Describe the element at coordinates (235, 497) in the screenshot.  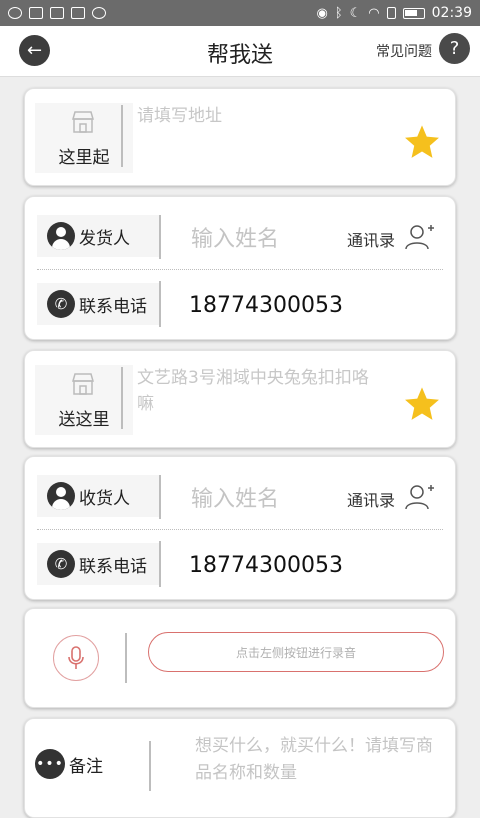
I see `receiver-name-input: 输入姓名` at that location.